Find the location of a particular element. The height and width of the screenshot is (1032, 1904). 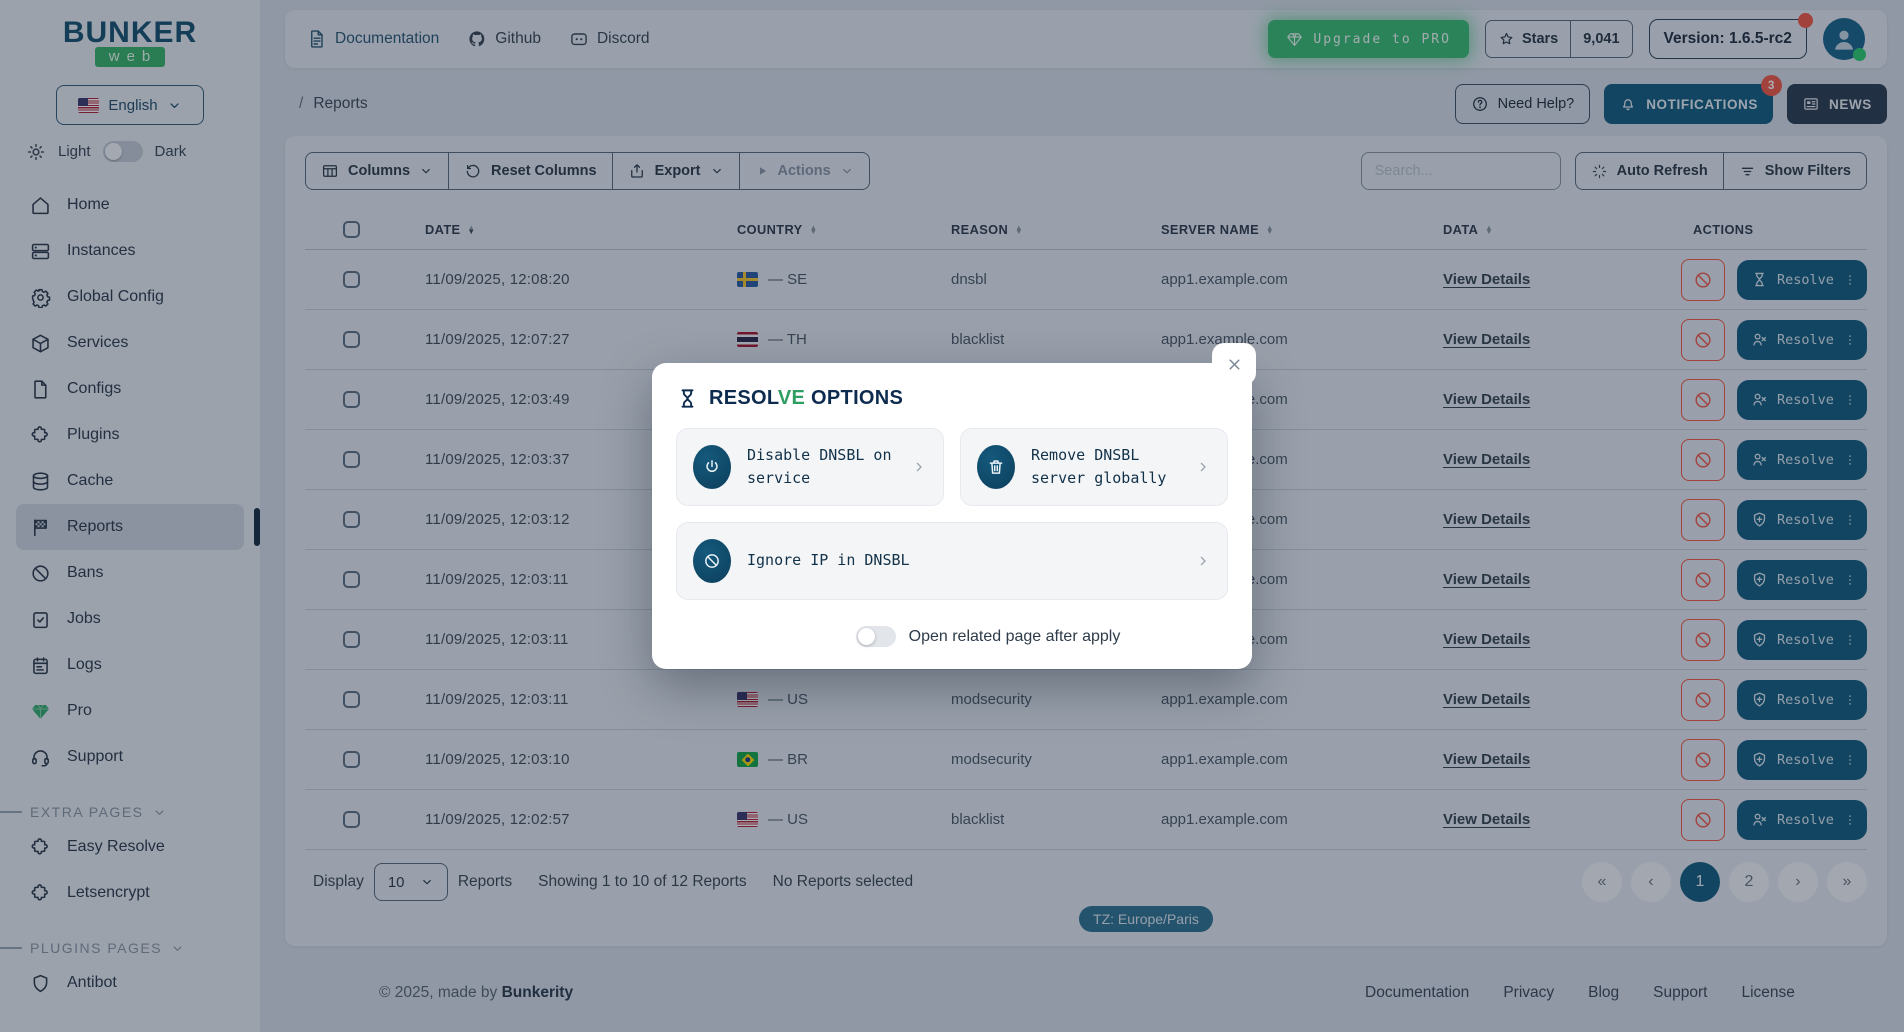

hourglass-icon is located at coordinates (687, 398).